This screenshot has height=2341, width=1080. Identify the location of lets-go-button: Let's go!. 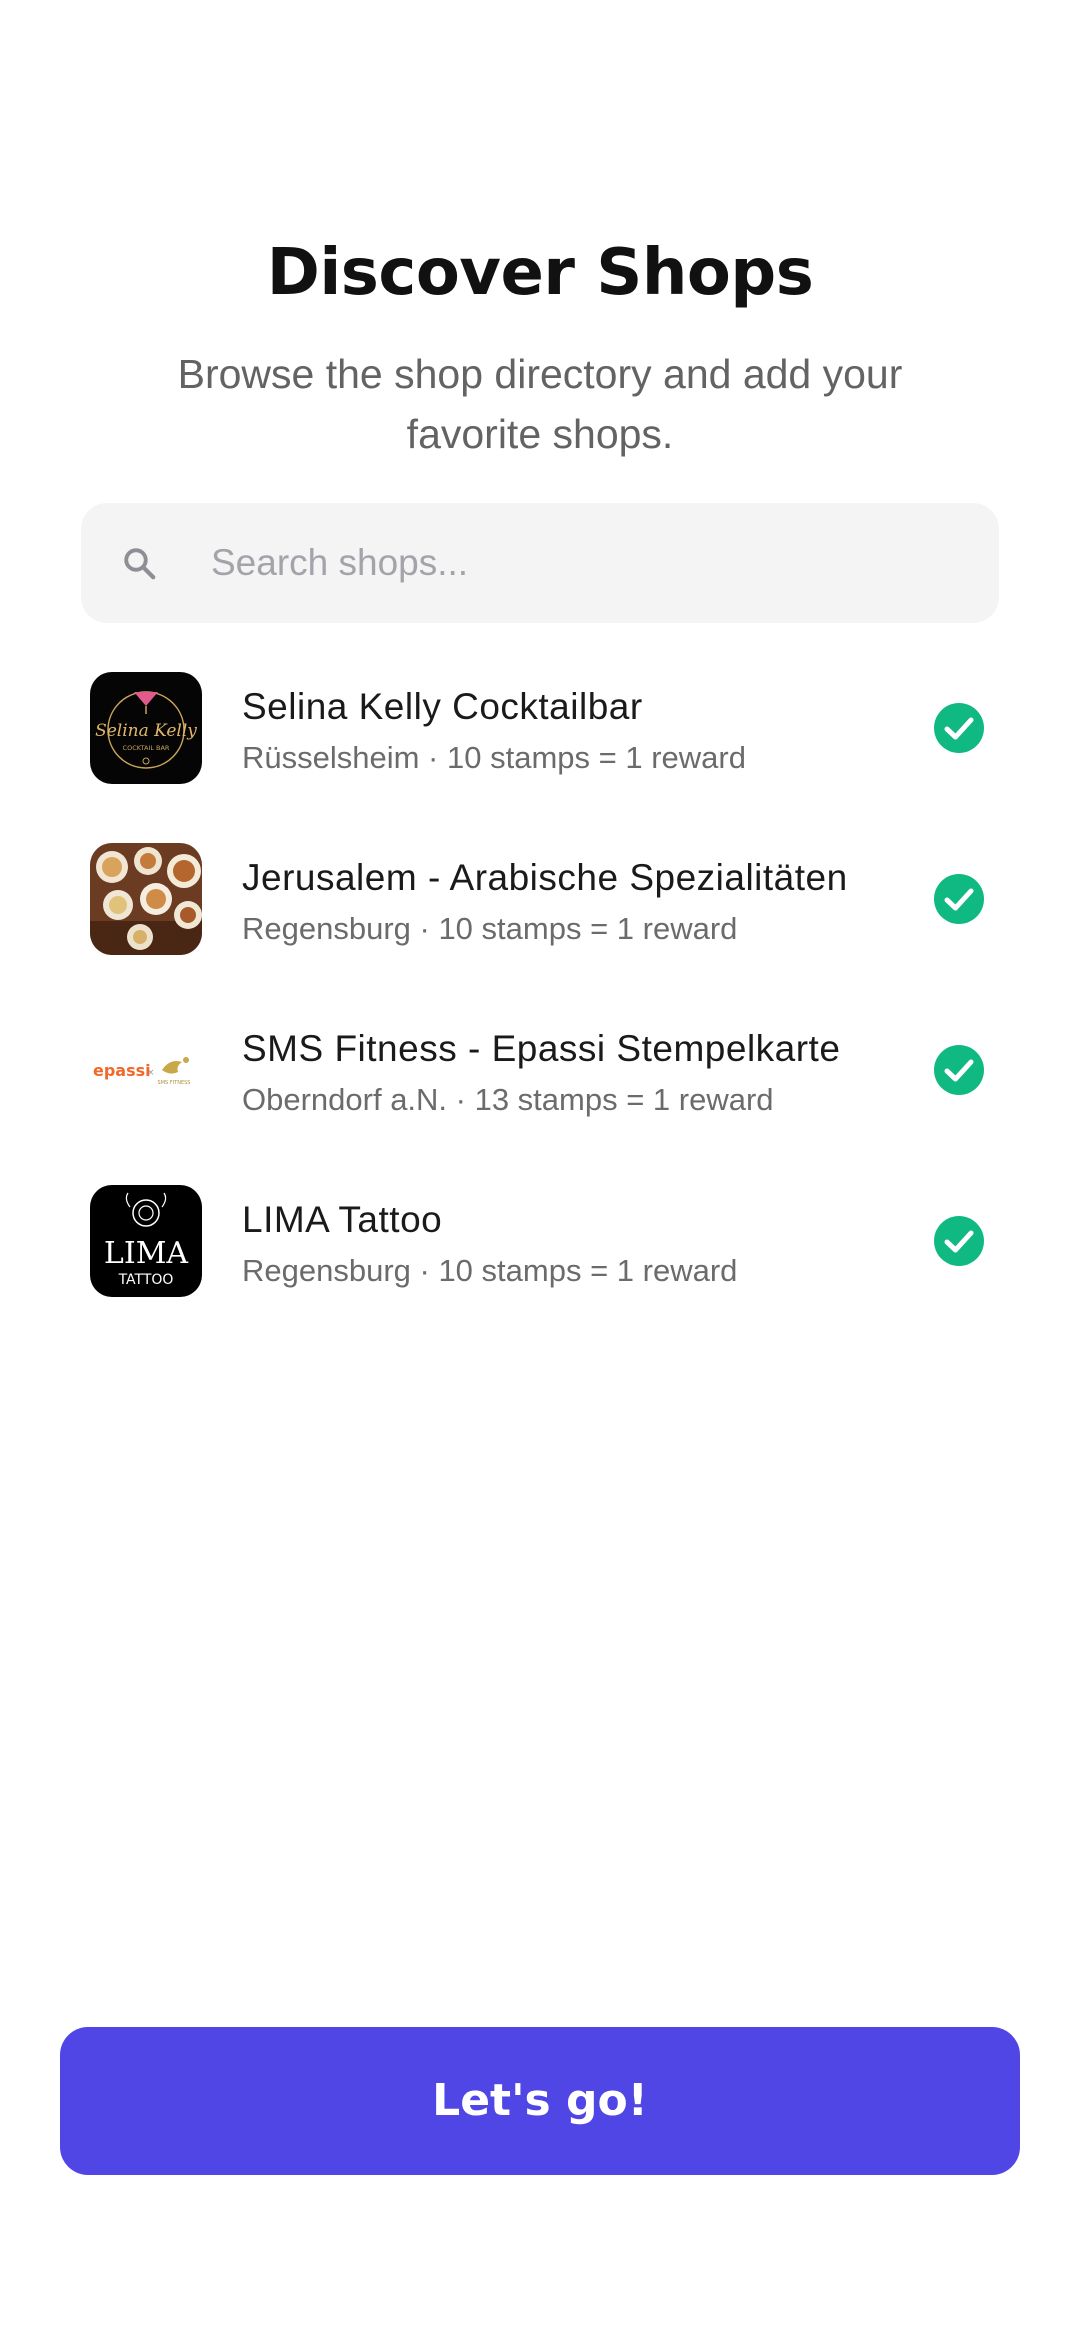
(540, 2101).